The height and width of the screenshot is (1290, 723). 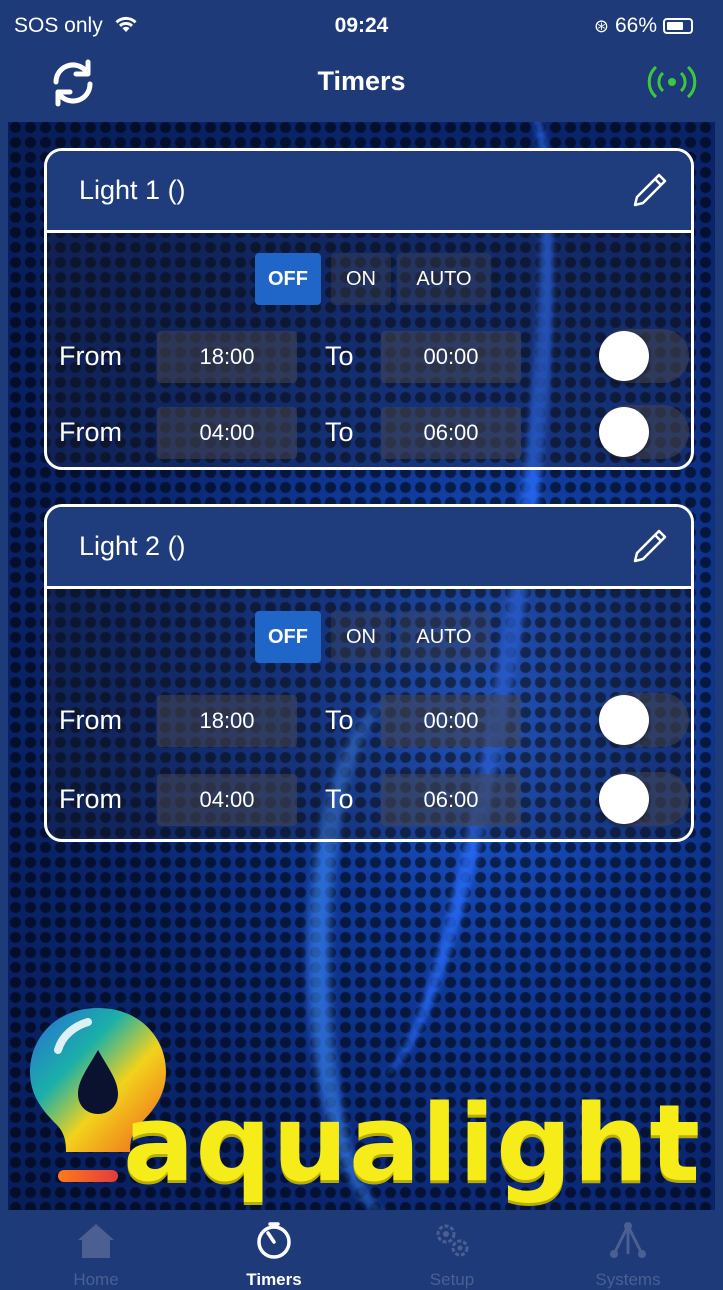 I want to click on logo-underline, so click(x=88, y=1176).